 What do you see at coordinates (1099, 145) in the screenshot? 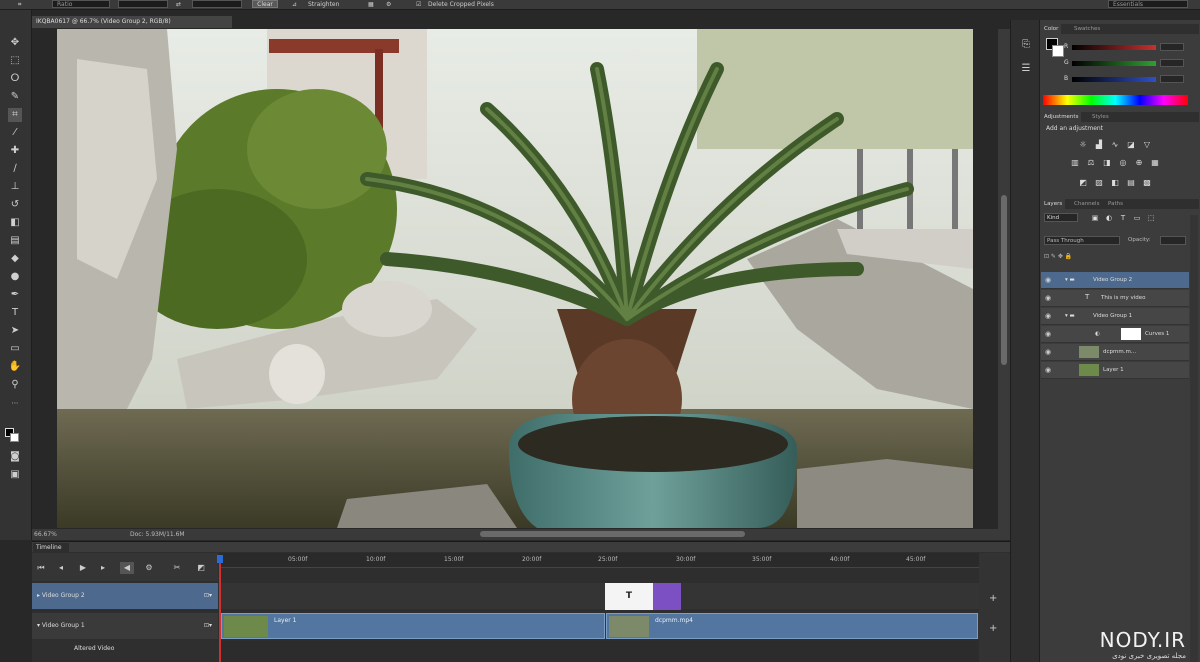
I see `levels-icon: ▟` at bounding box center [1099, 145].